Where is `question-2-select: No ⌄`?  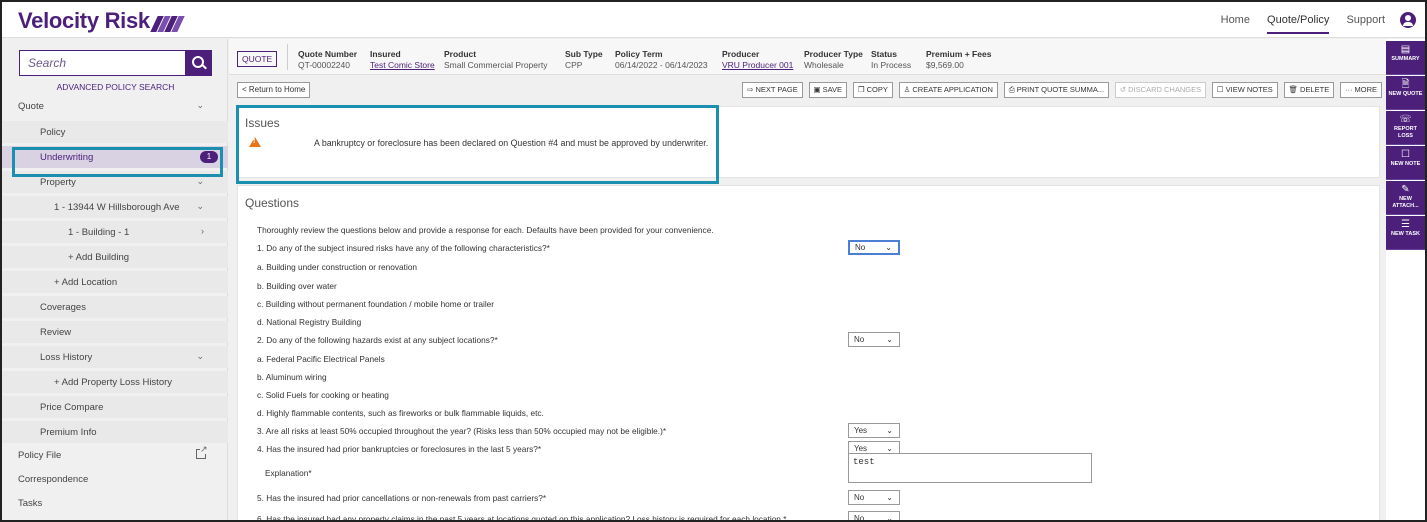 question-2-select: No ⌄ is located at coordinates (874, 339).